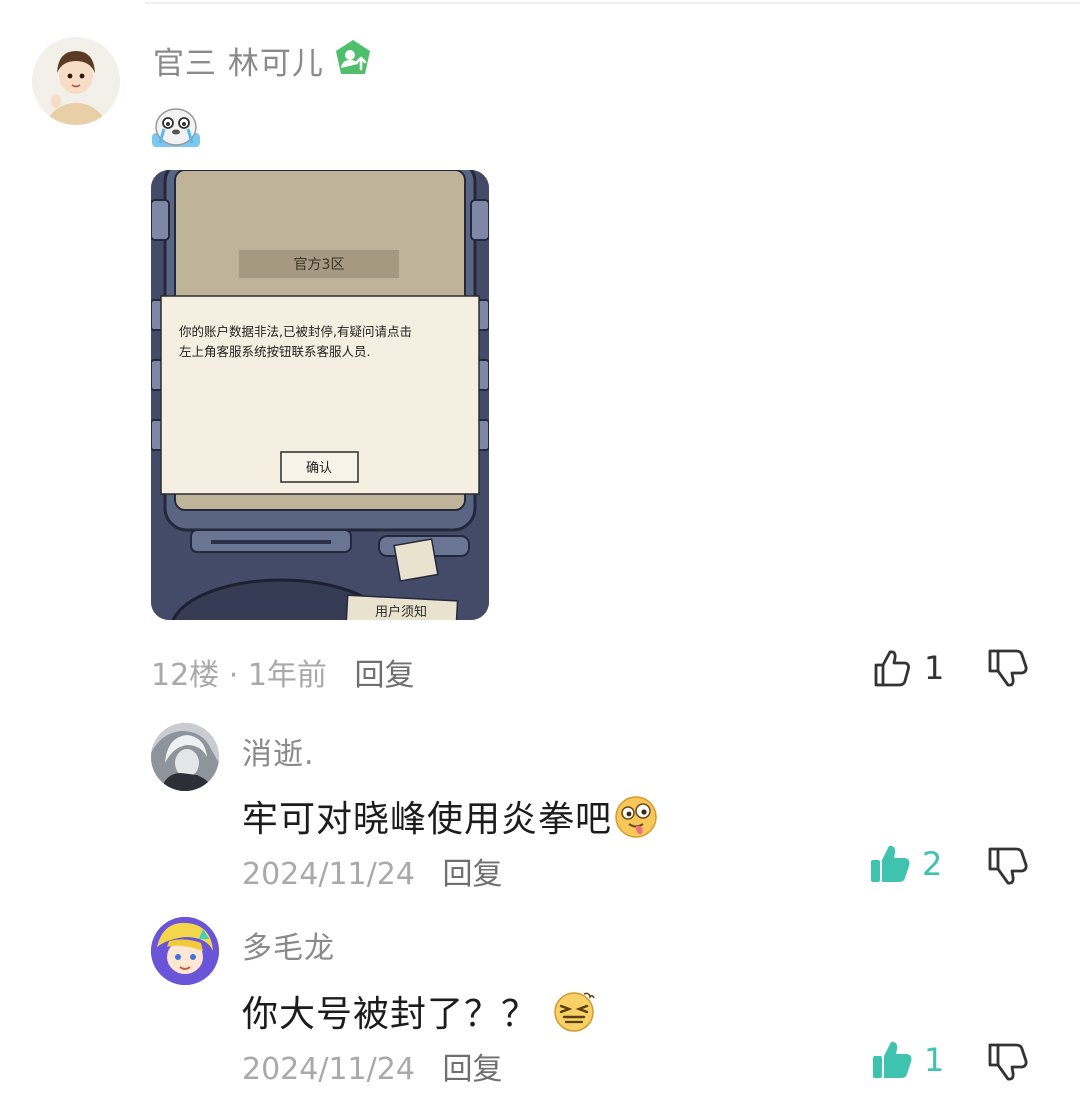 This screenshot has width=1080, height=1114. I want to click on like-count: 2, so click(932, 864).